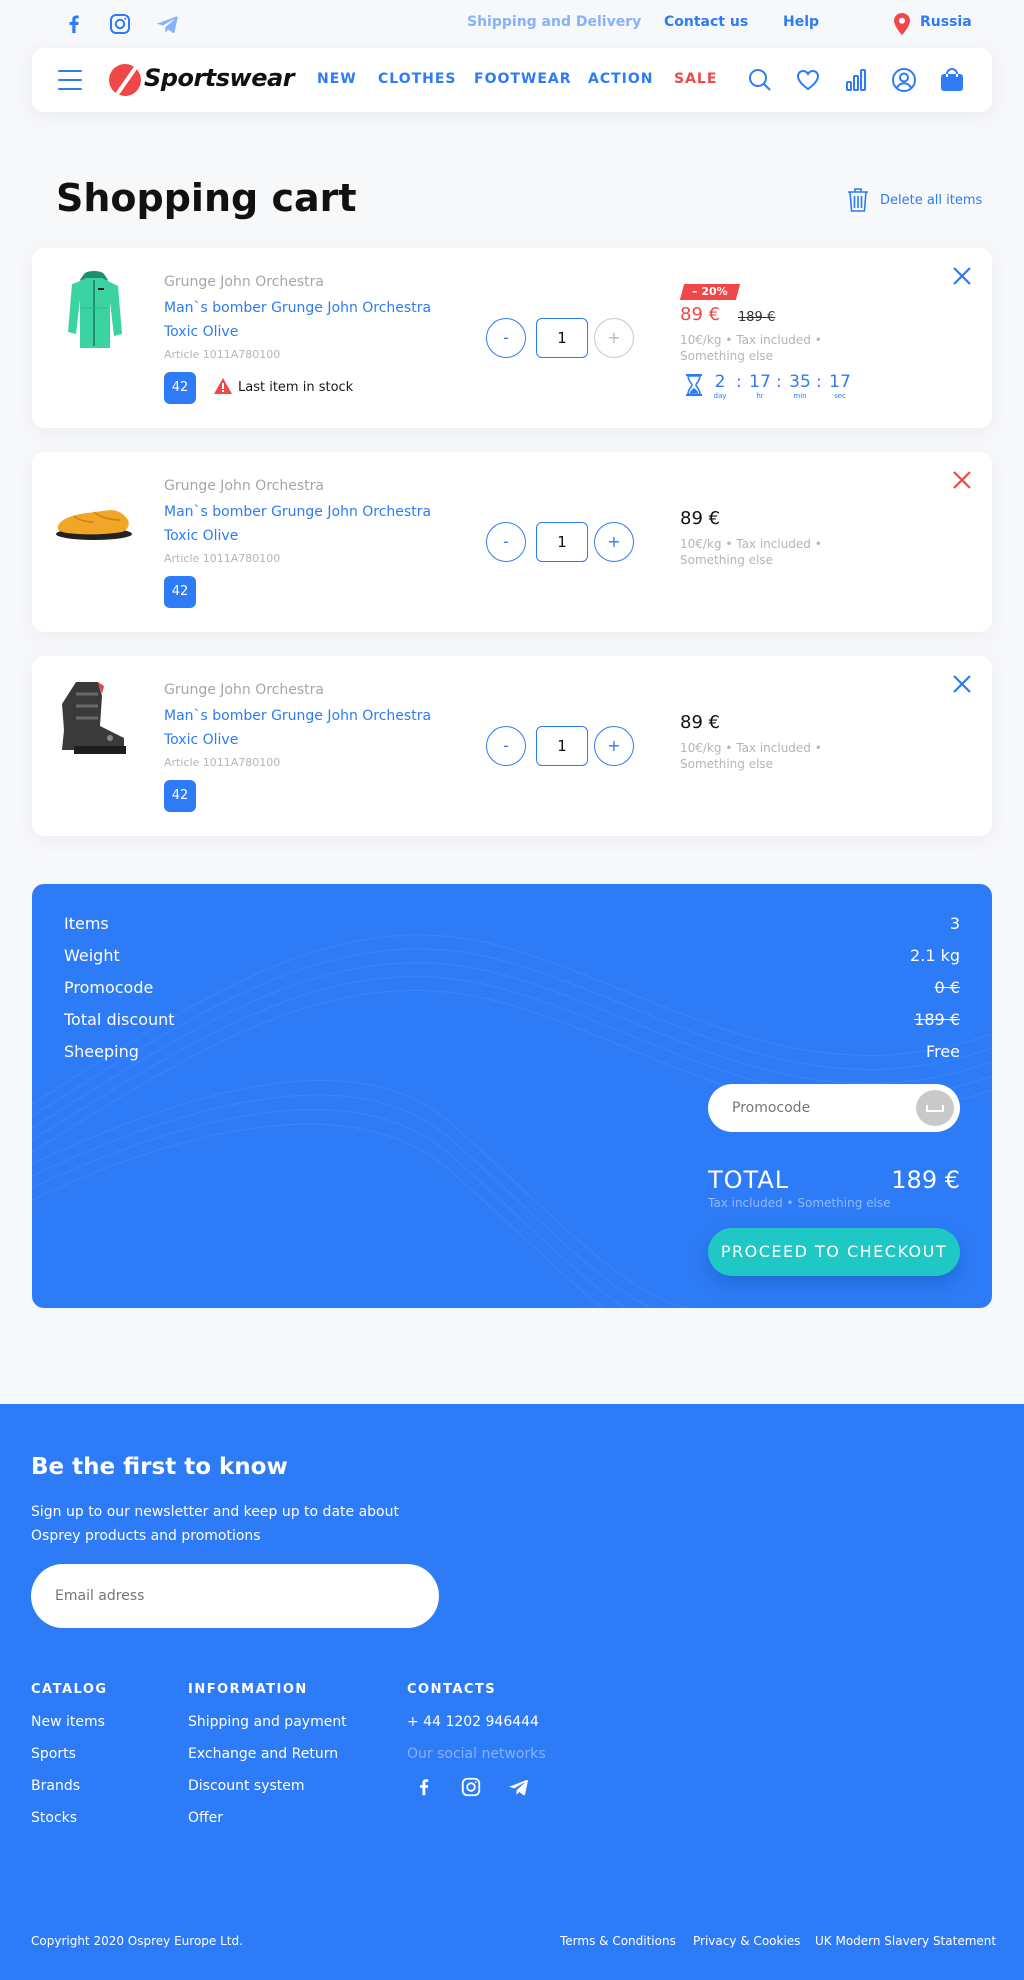 This screenshot has height=1980, width=1024. I want to click on catalog-heading: CATALOG, so click(69, 1689).